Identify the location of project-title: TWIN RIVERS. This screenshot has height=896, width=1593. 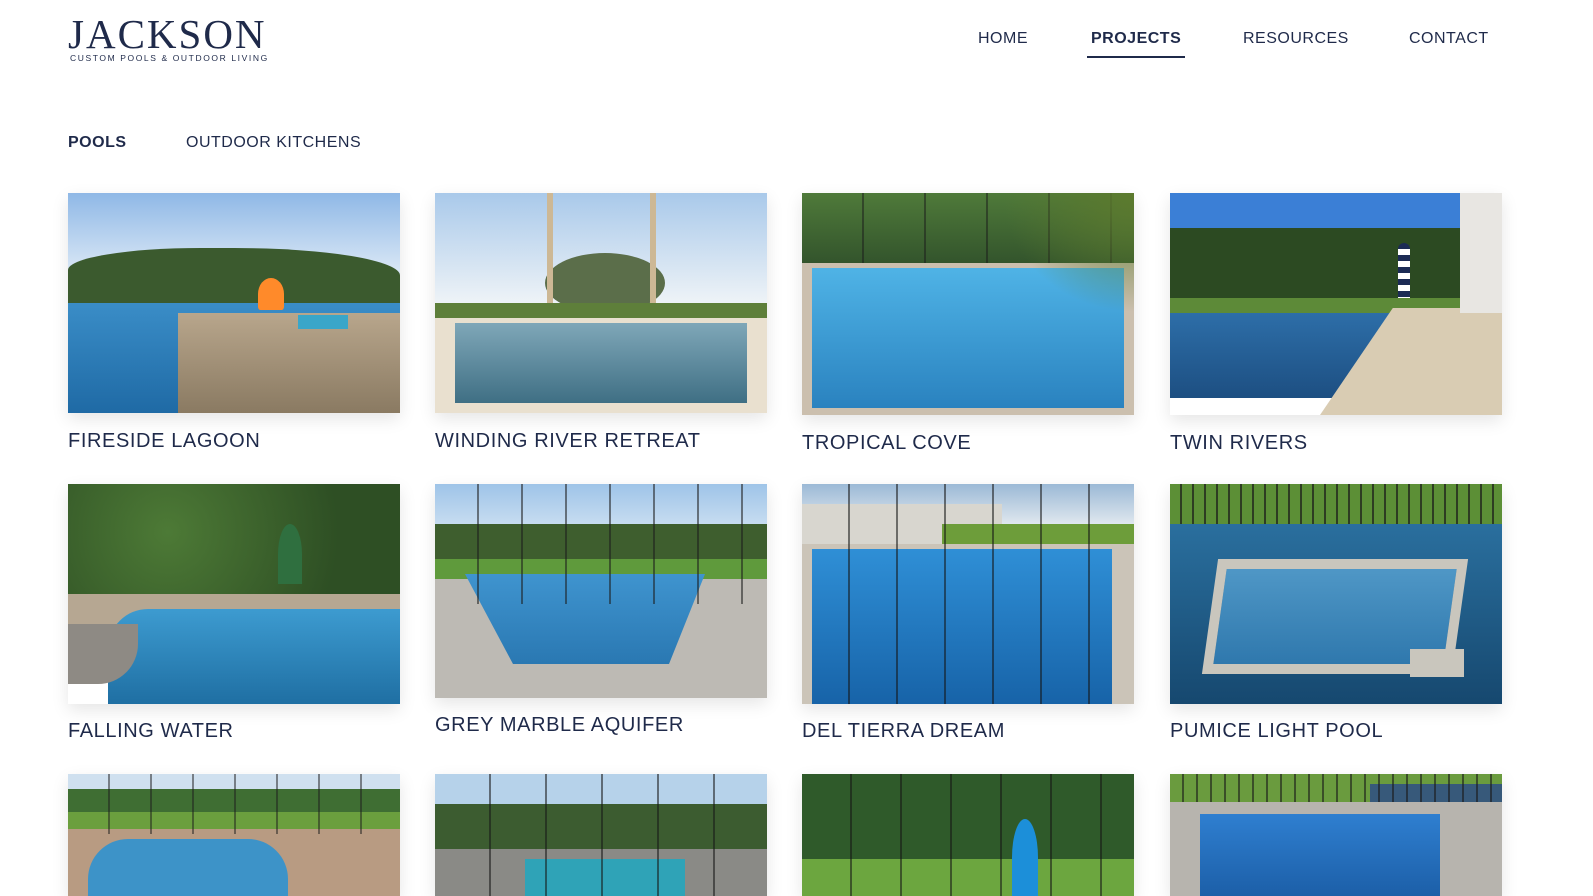
(1239, 443).